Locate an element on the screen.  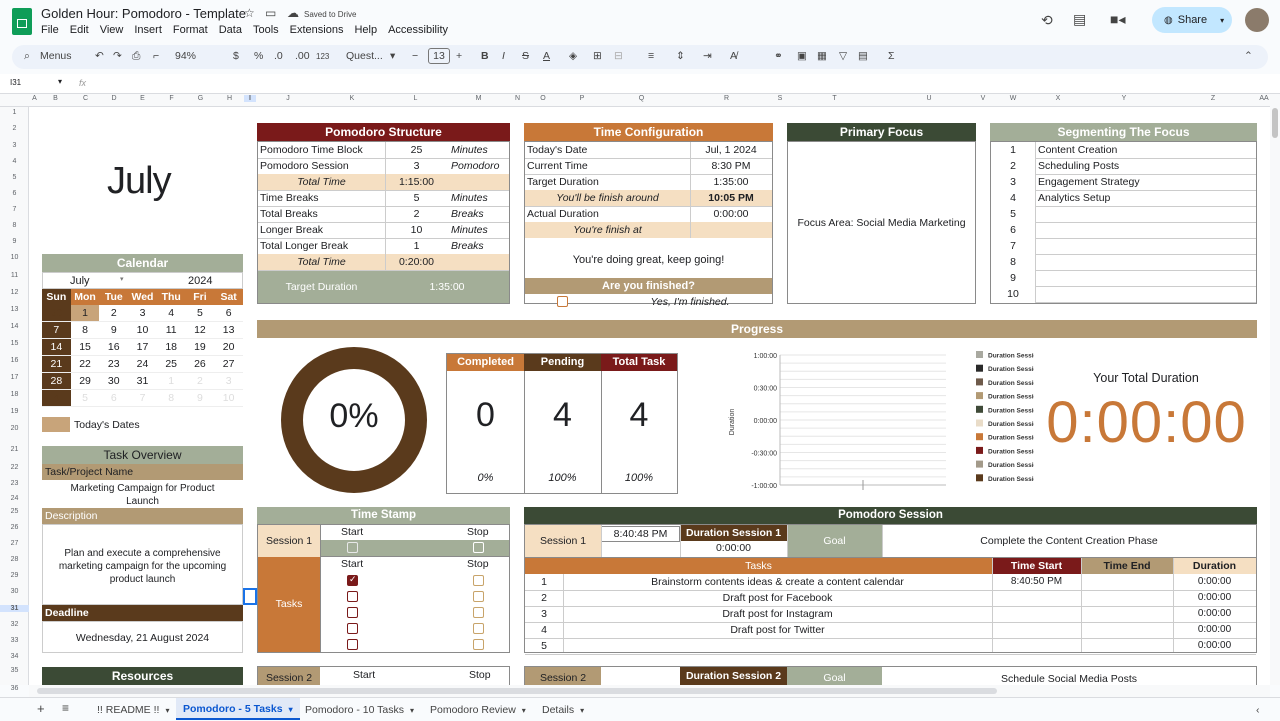
row-header-24: 24 is located at coordinates (14, 498).